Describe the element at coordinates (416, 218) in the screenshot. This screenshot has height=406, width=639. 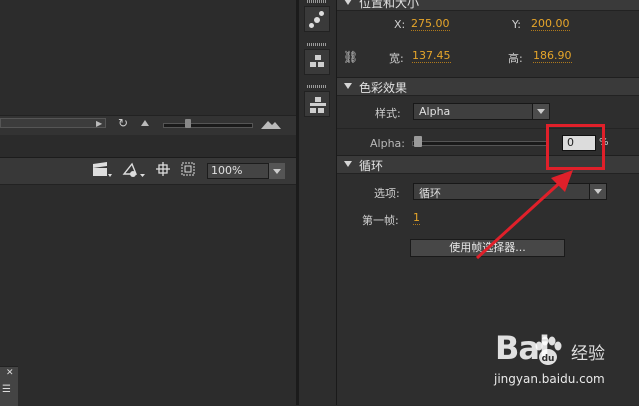
I see `first-frame-value: 1` at that location.